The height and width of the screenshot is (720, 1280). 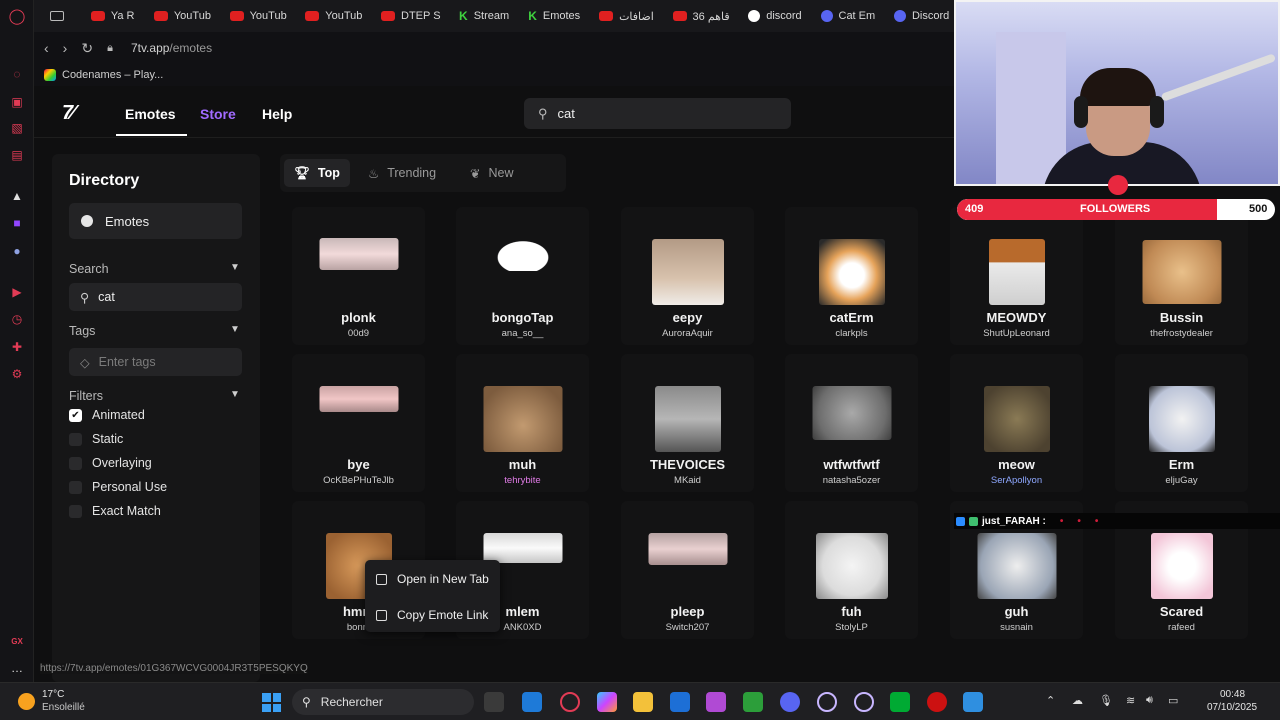 What do you see at coordinates (687, 333) in the screenshot?
I see `emote-owner: AuroraAquir` at bounding box center [687, 333].